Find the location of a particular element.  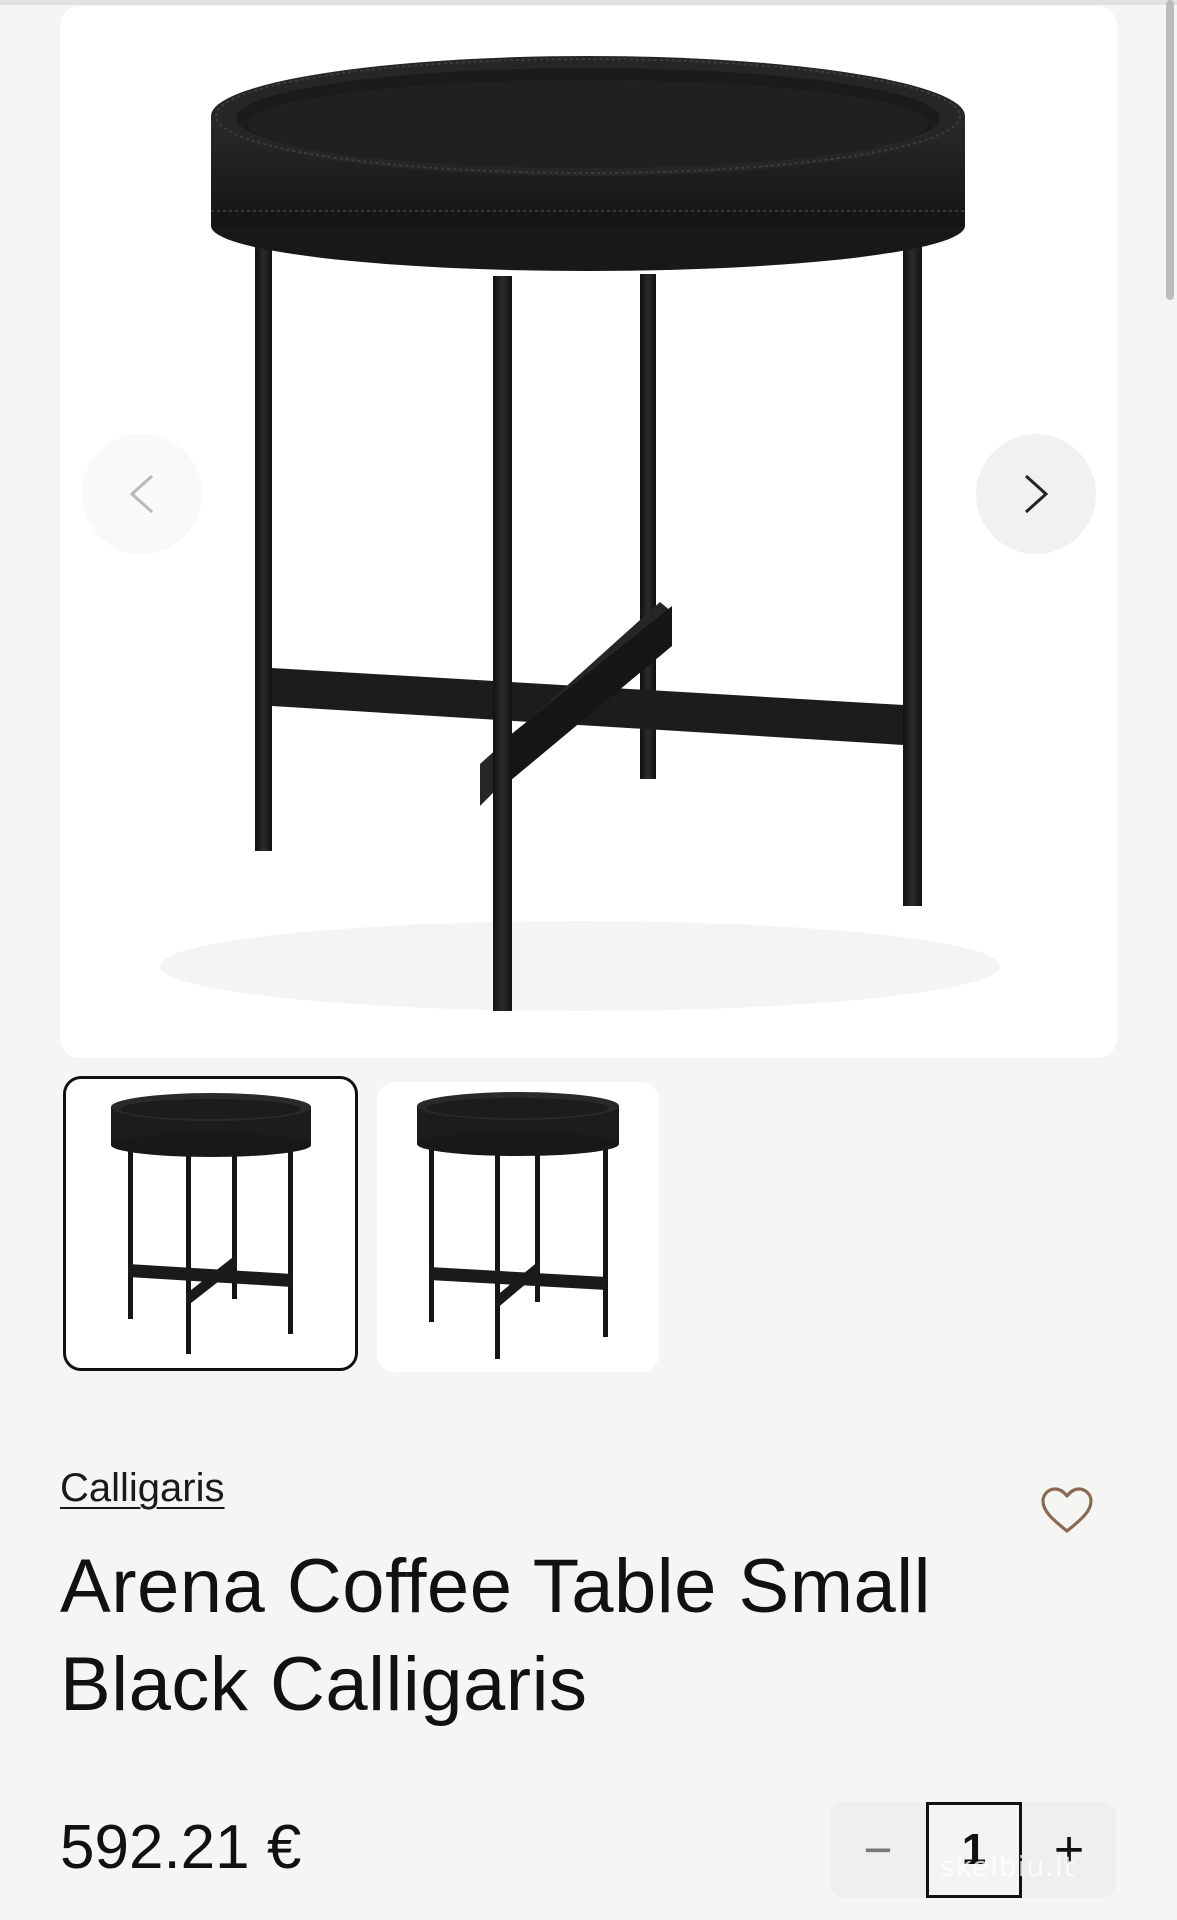

wishlist-button is located at coordinates (1067, 1511).